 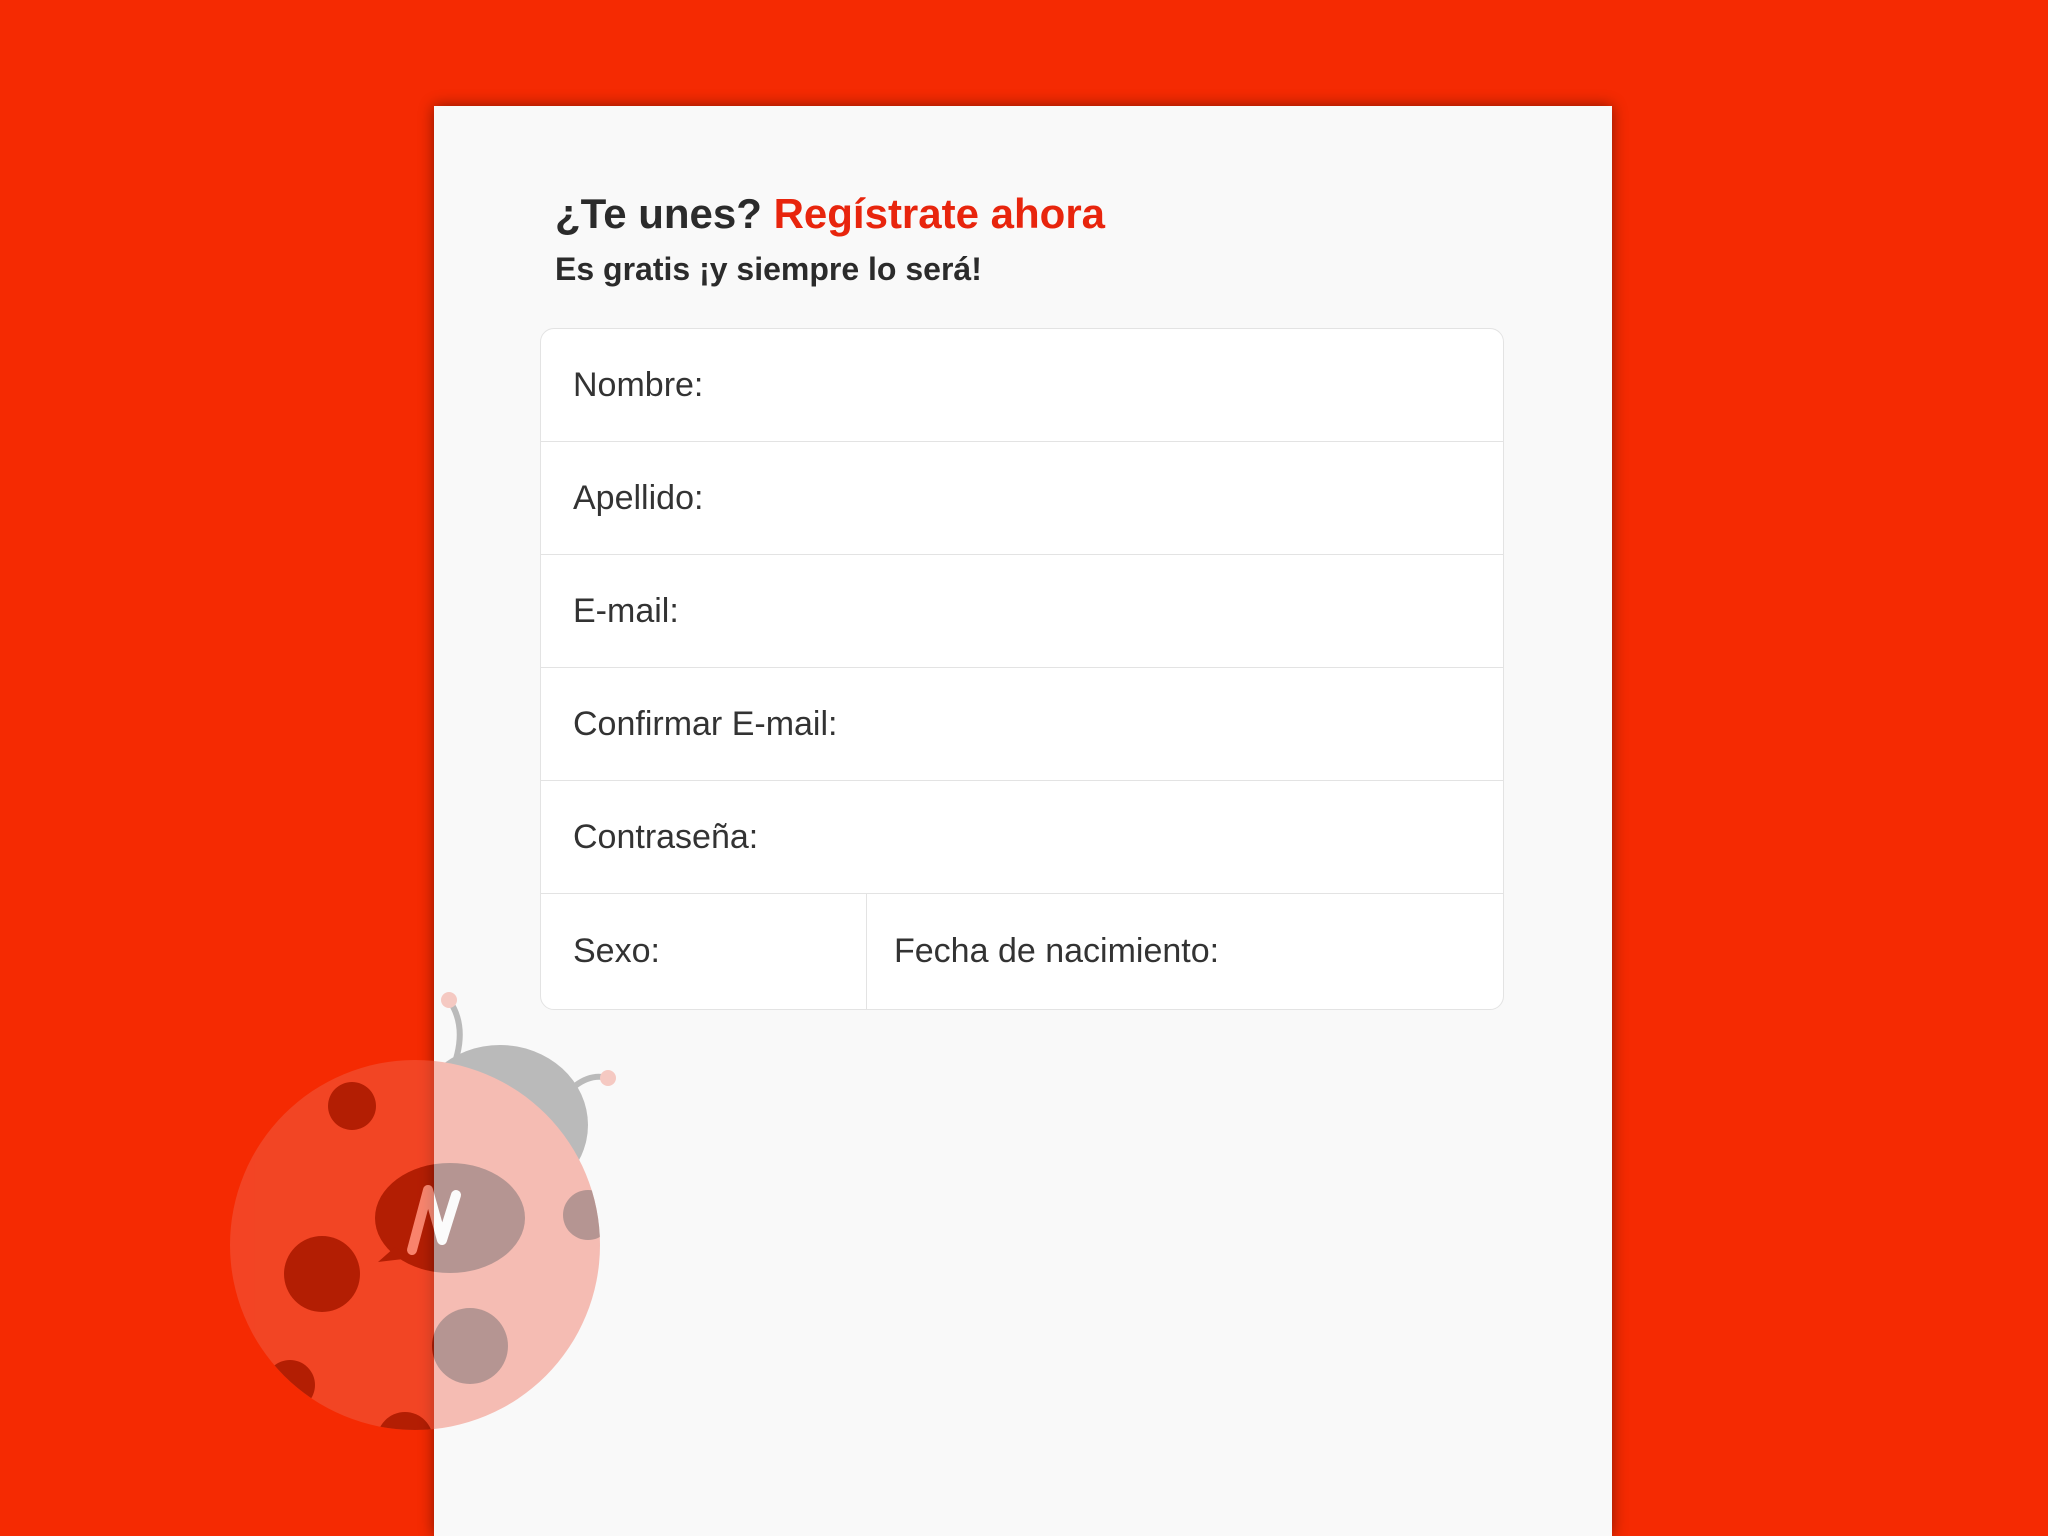 I want to click on ladybug-logo-icon, so click(x=423, y=1211).